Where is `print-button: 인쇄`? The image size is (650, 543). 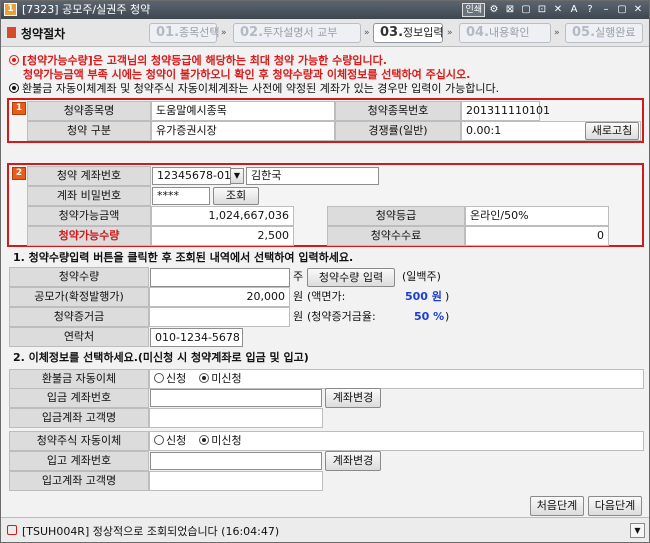 print-button: 인쇄 is located at coordinates (473, 10).